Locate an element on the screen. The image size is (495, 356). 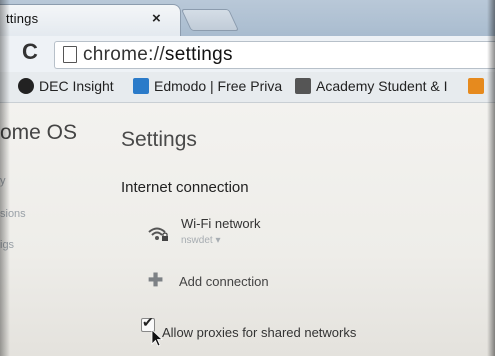
wifi-network-name: nswdet ▾ is located at coordinates (200, 240).